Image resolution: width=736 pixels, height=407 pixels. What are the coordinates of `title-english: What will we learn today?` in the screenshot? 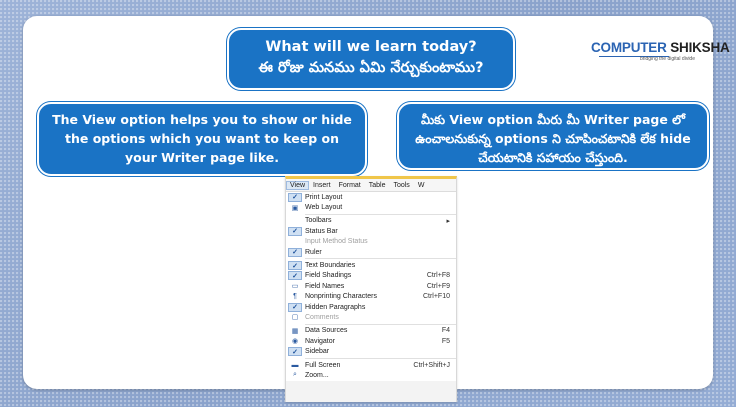 It's located at (371, 47).